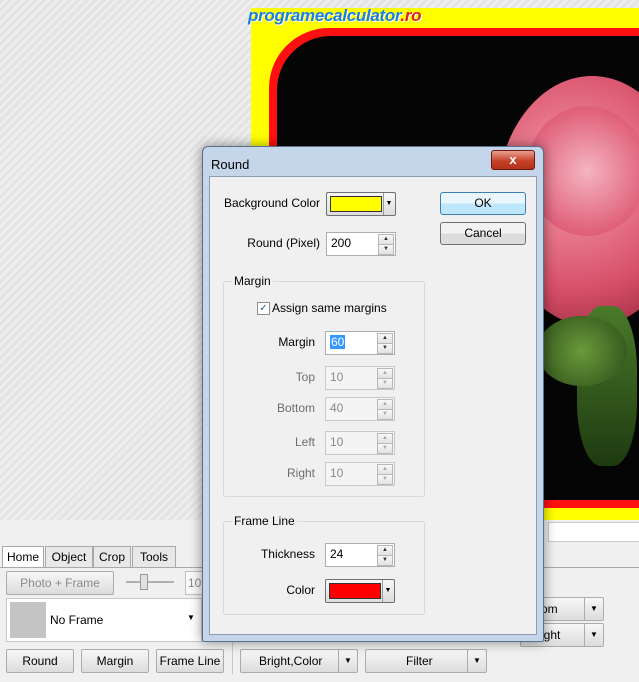 This screenshot has width=639, height=682. Describe the element at coordinates (300, 473) in the screenshot. I see `right-label: Right` at that location.